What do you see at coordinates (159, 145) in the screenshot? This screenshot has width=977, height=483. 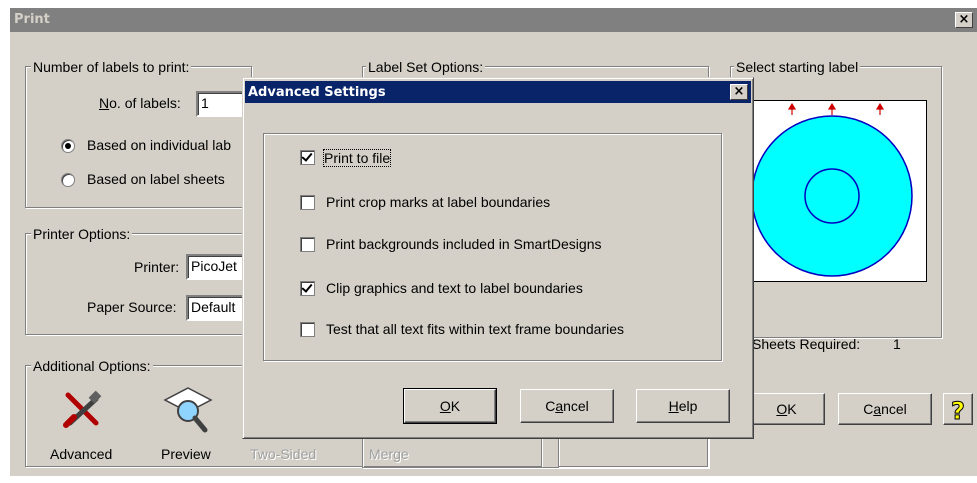 I see `radio-individual-label: Based on individual lab` at bounding box center [159, 145].